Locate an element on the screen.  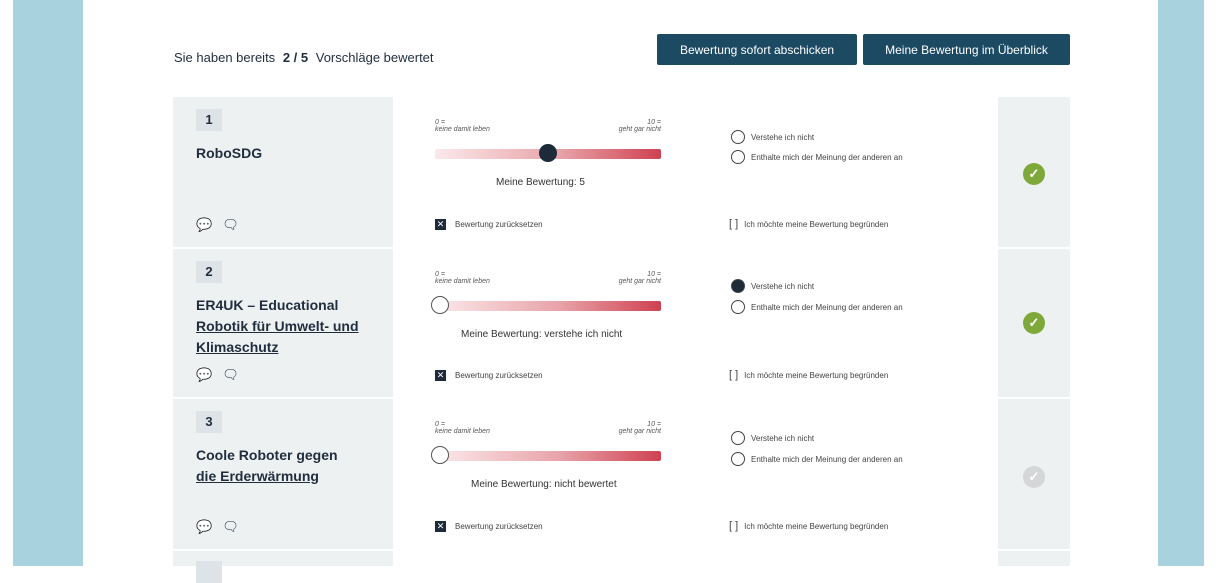
proposal-info is located at coordinates (283, 567).